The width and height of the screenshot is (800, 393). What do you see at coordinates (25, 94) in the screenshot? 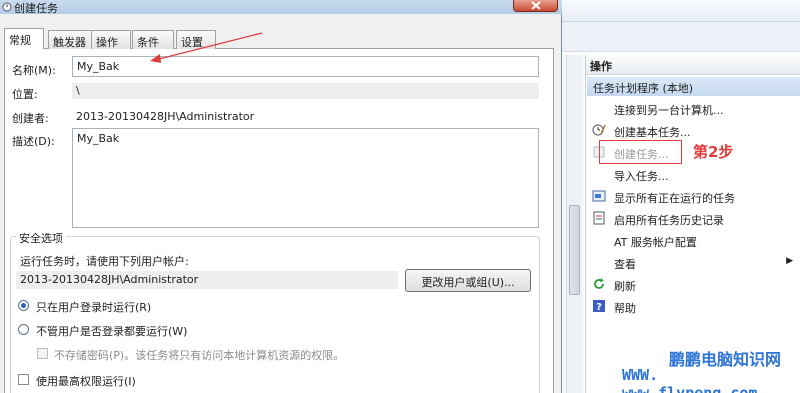
I see `location-label: 位置:` at bounding box center [25, 94].